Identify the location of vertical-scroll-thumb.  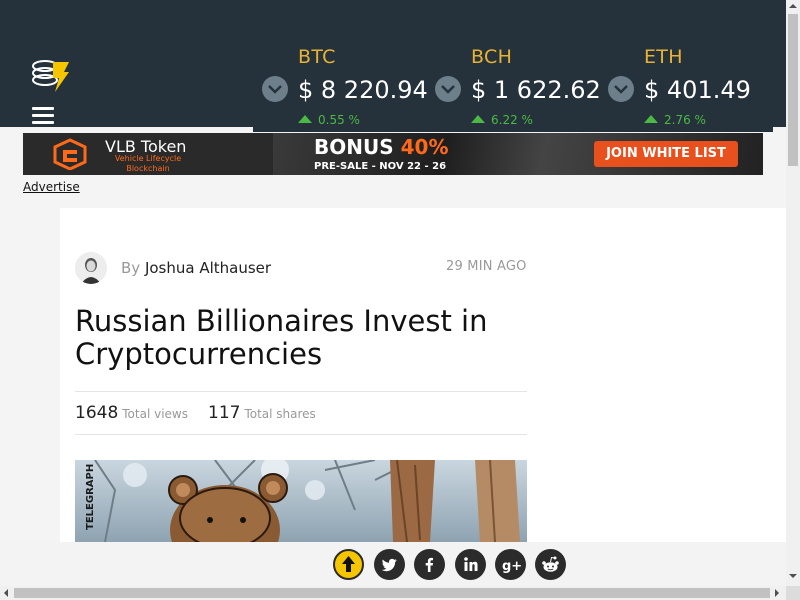
(793, 90).